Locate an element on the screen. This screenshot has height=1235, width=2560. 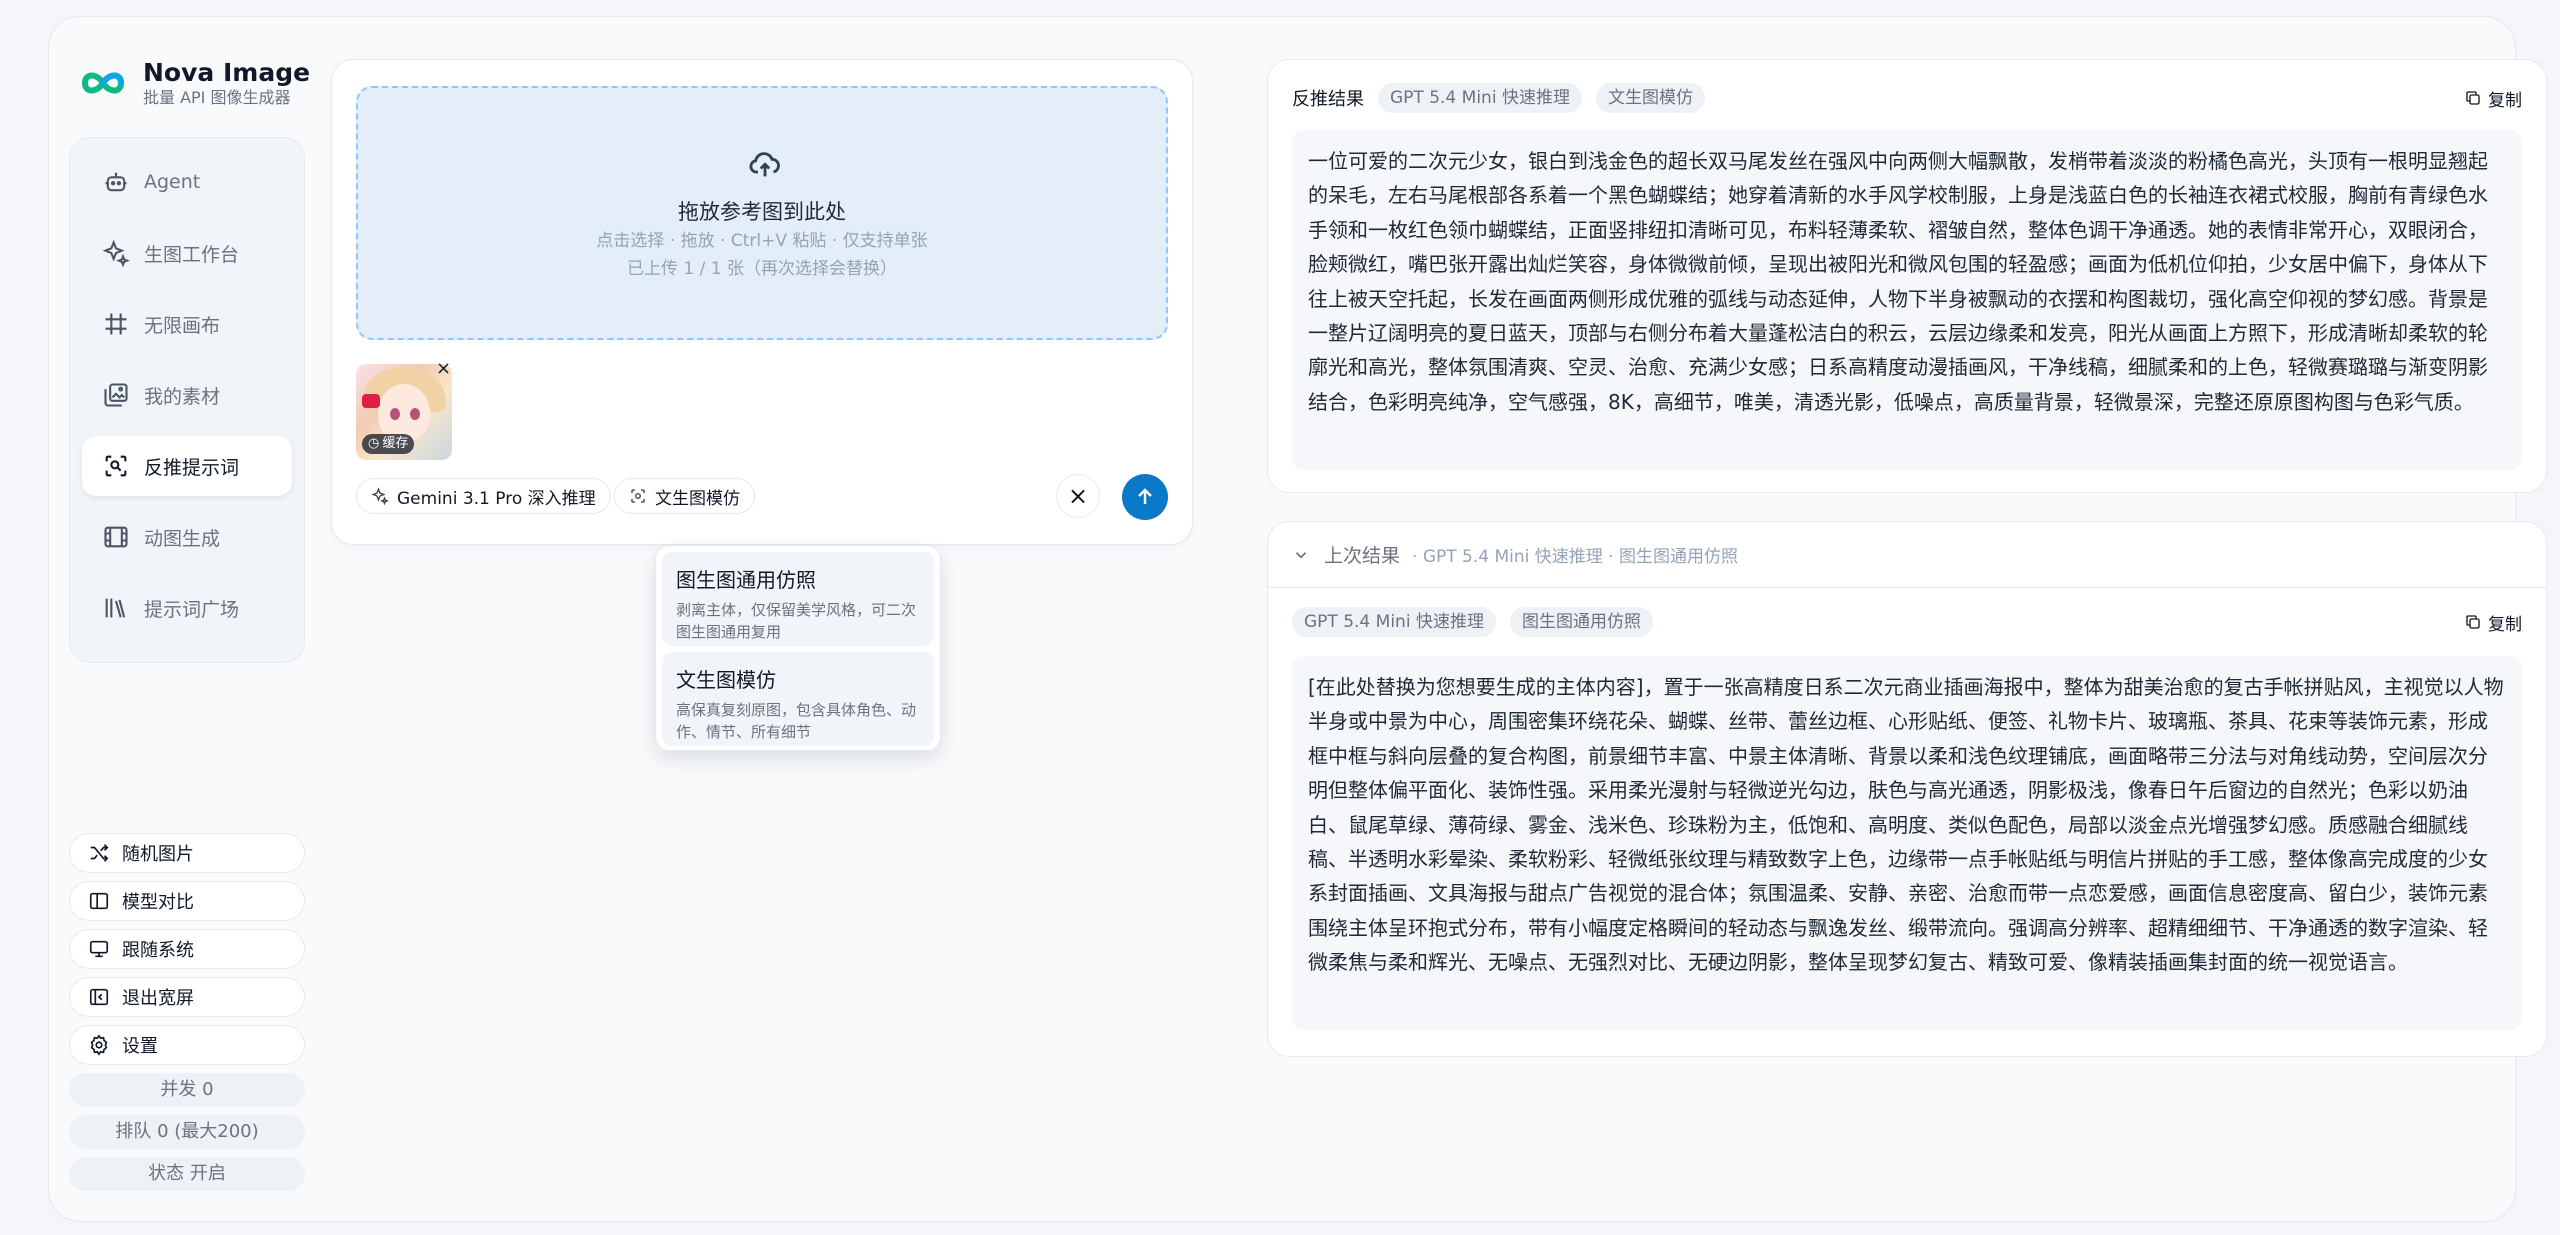
mode-select-chip: 文生图模仿 is located at coordinates (684, 496).